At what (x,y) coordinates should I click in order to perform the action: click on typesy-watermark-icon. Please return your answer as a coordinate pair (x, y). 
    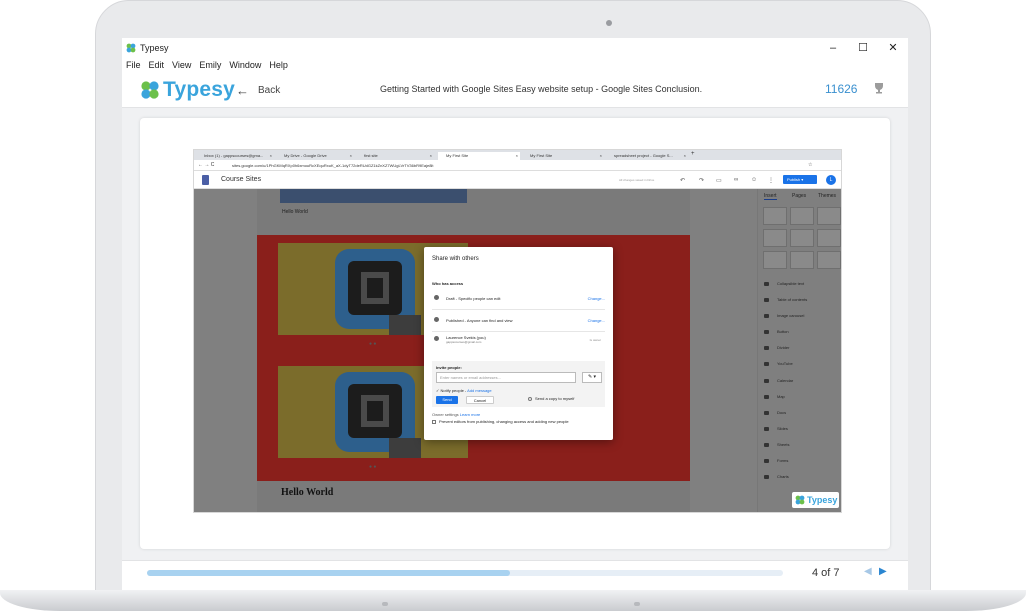
    Looking at the image, I should click on (800, 500).